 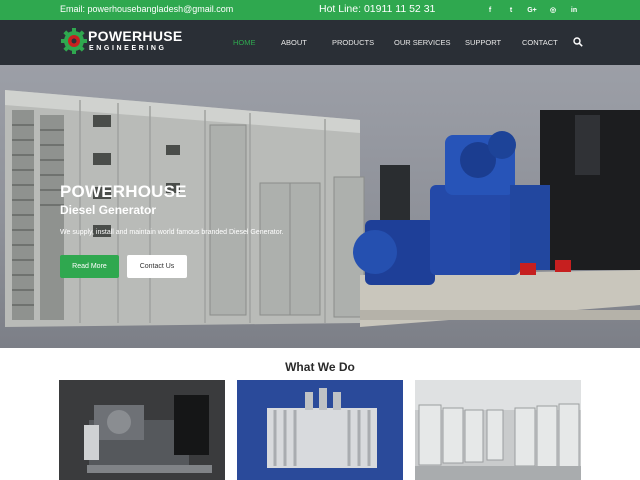 I want to click on social-links: f t G+ ◎ in, so click(x=532, y=10).